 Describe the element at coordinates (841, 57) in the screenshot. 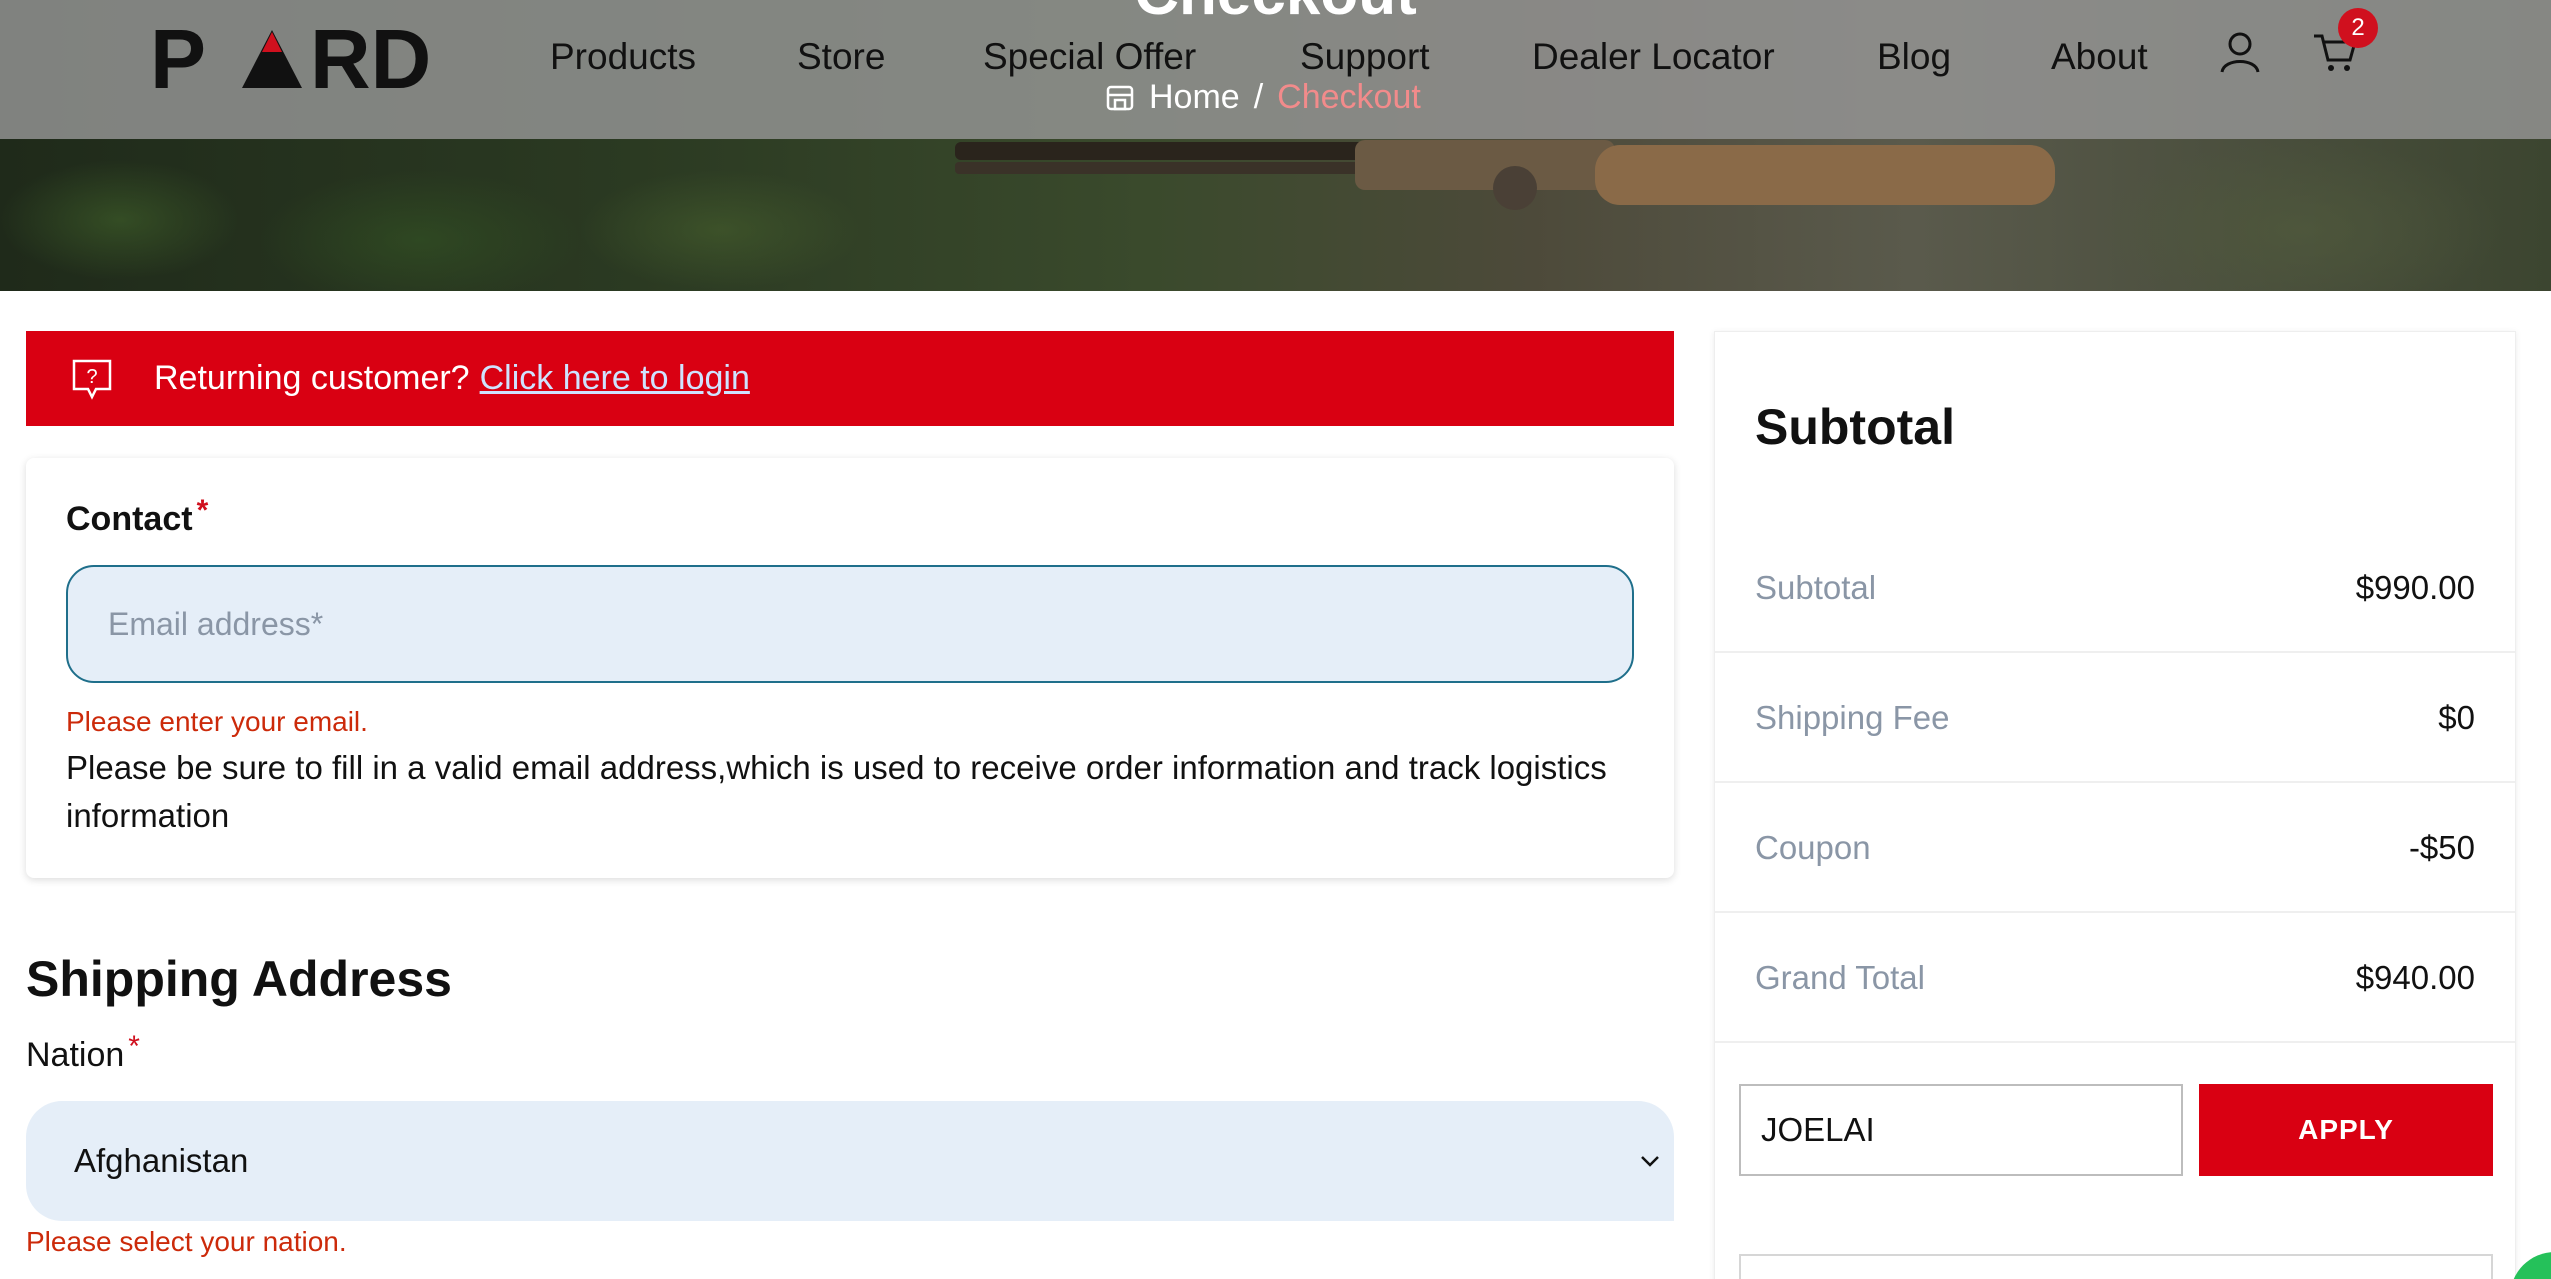

I see `nav-store: Store` at that location.